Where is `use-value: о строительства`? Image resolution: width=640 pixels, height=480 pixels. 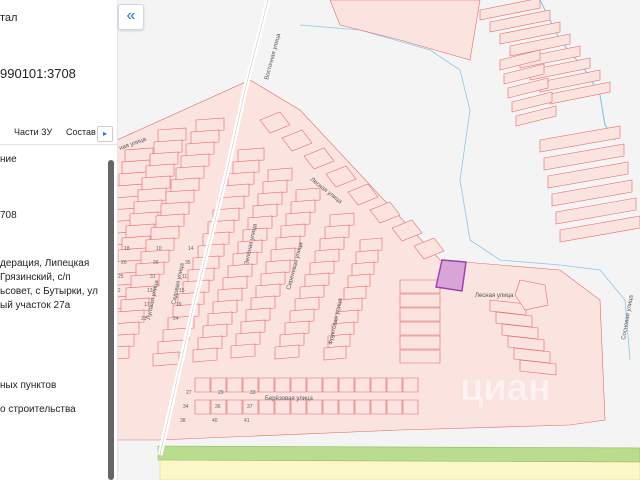 use-value: о строительства is located at coordinates (38, 409).